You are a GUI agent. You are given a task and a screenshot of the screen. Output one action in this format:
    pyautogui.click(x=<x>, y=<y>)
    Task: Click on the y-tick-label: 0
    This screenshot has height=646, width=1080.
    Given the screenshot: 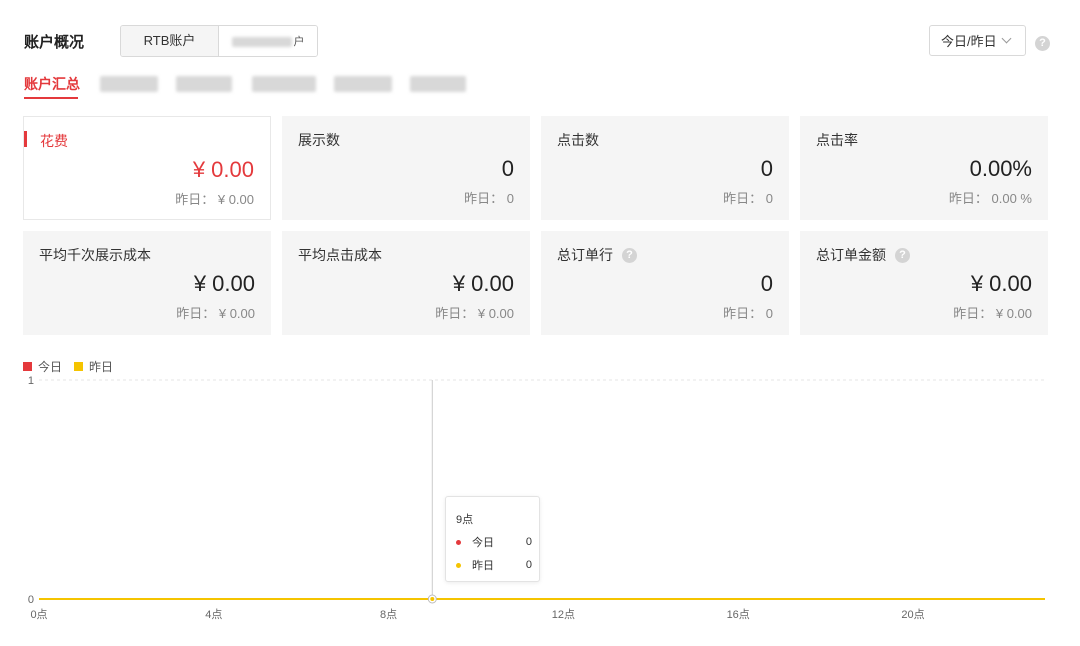 What is the action you would take?
    pyautogui.click(x=31, y=600)
    